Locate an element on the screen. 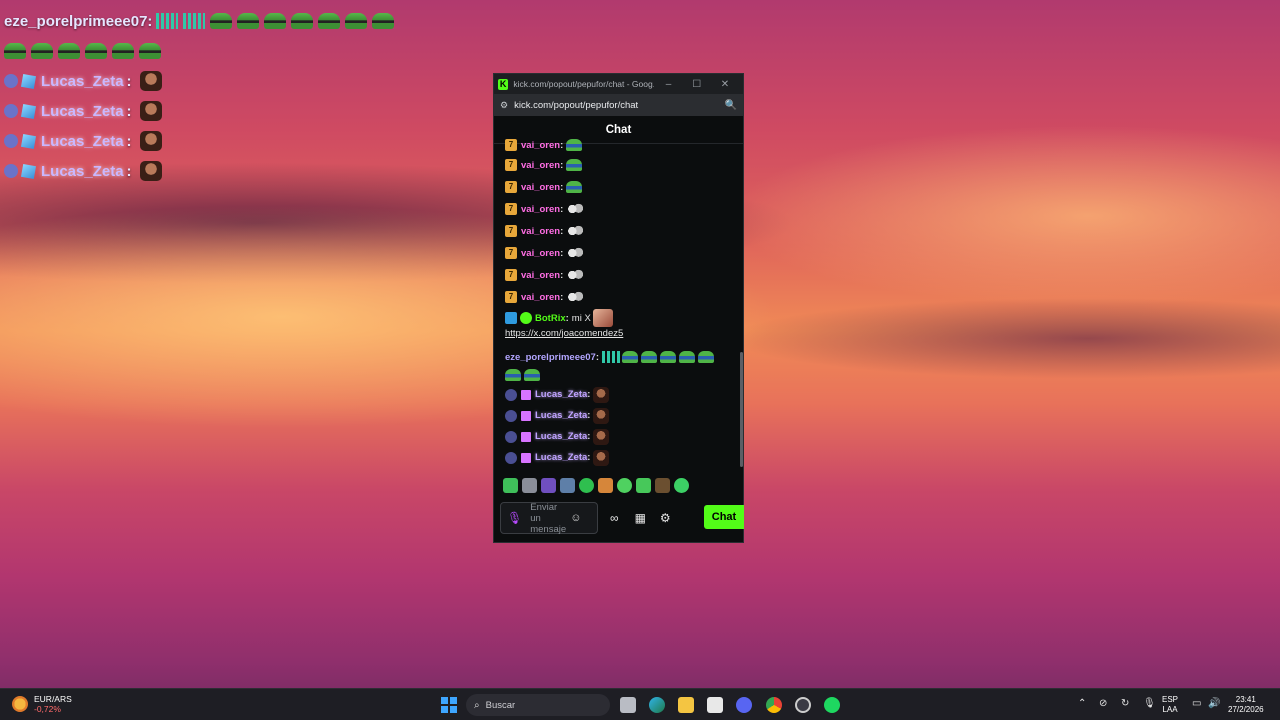 Image resolution: width=1280 pixels, height=720 pixels. maximize-button: ☐ is located at coordinates (697, 84).